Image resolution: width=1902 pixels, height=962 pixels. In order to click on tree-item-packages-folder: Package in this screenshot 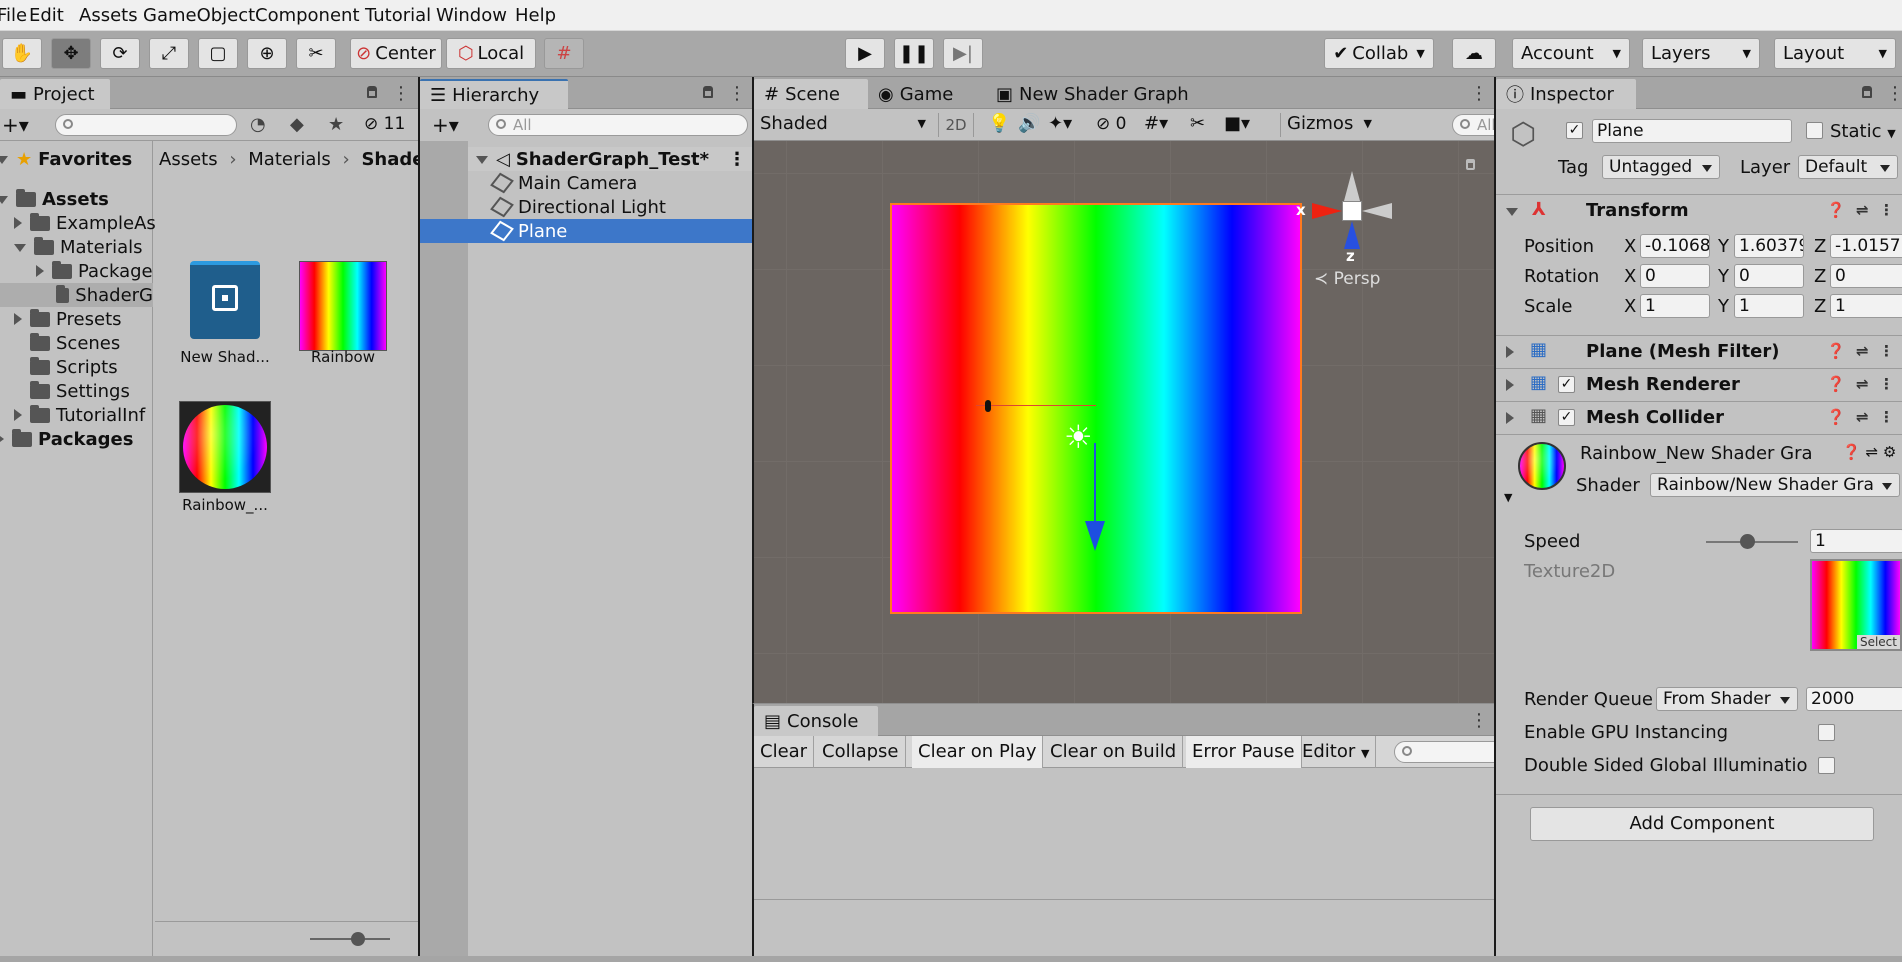, I will do `click(94, 271)`.